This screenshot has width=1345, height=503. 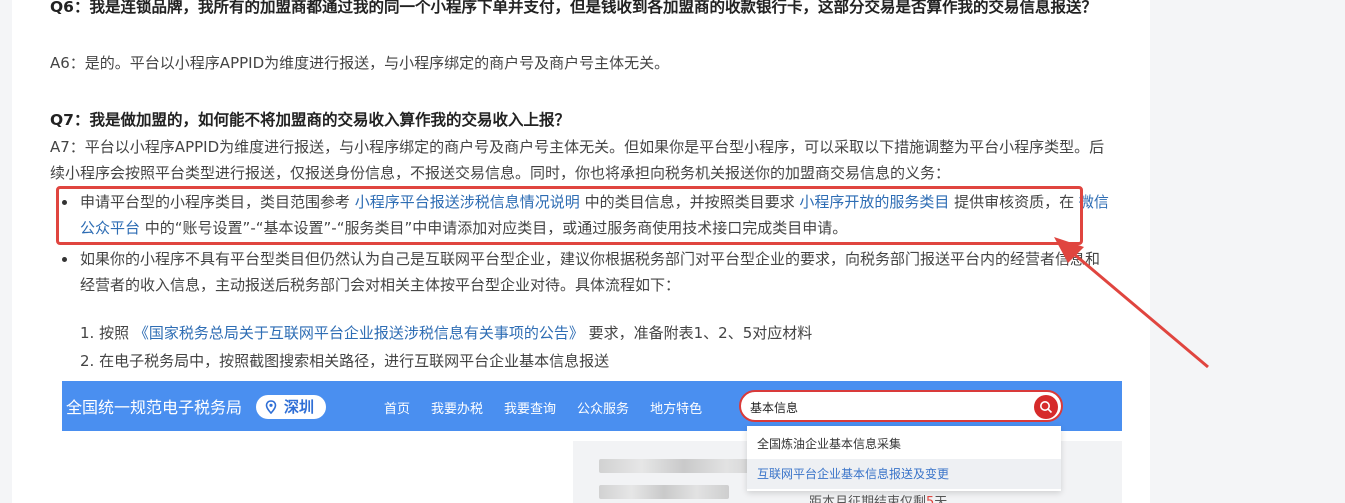 What do you see at coordinates (868, 499) in the screenshot?
I see `deadline-text: 距本月征期结束仅剩` at bounding box center [868, 499].